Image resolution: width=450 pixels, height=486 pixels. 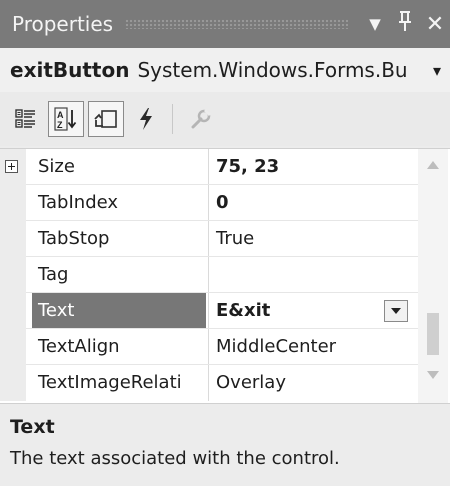 I want to click on dropdown-arrow-icon: ▼, so click(x=375, y=24).